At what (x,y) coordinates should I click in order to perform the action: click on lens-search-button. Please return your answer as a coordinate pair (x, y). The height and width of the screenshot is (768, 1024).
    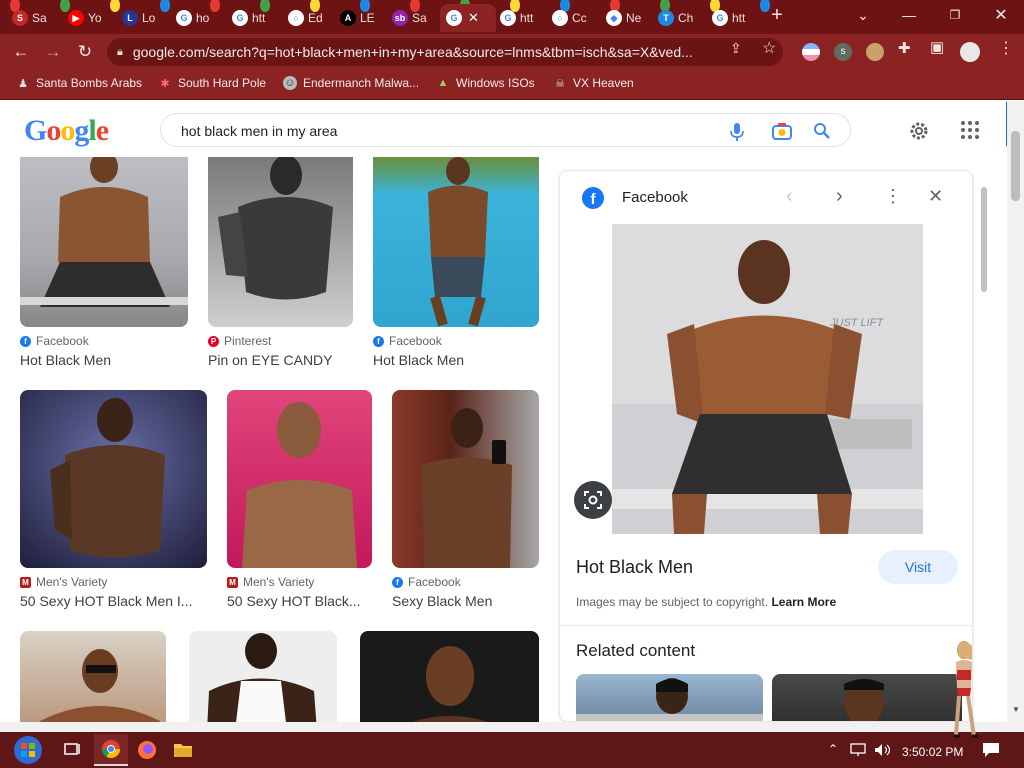
    Looking at the image, I should click on (593, 500).